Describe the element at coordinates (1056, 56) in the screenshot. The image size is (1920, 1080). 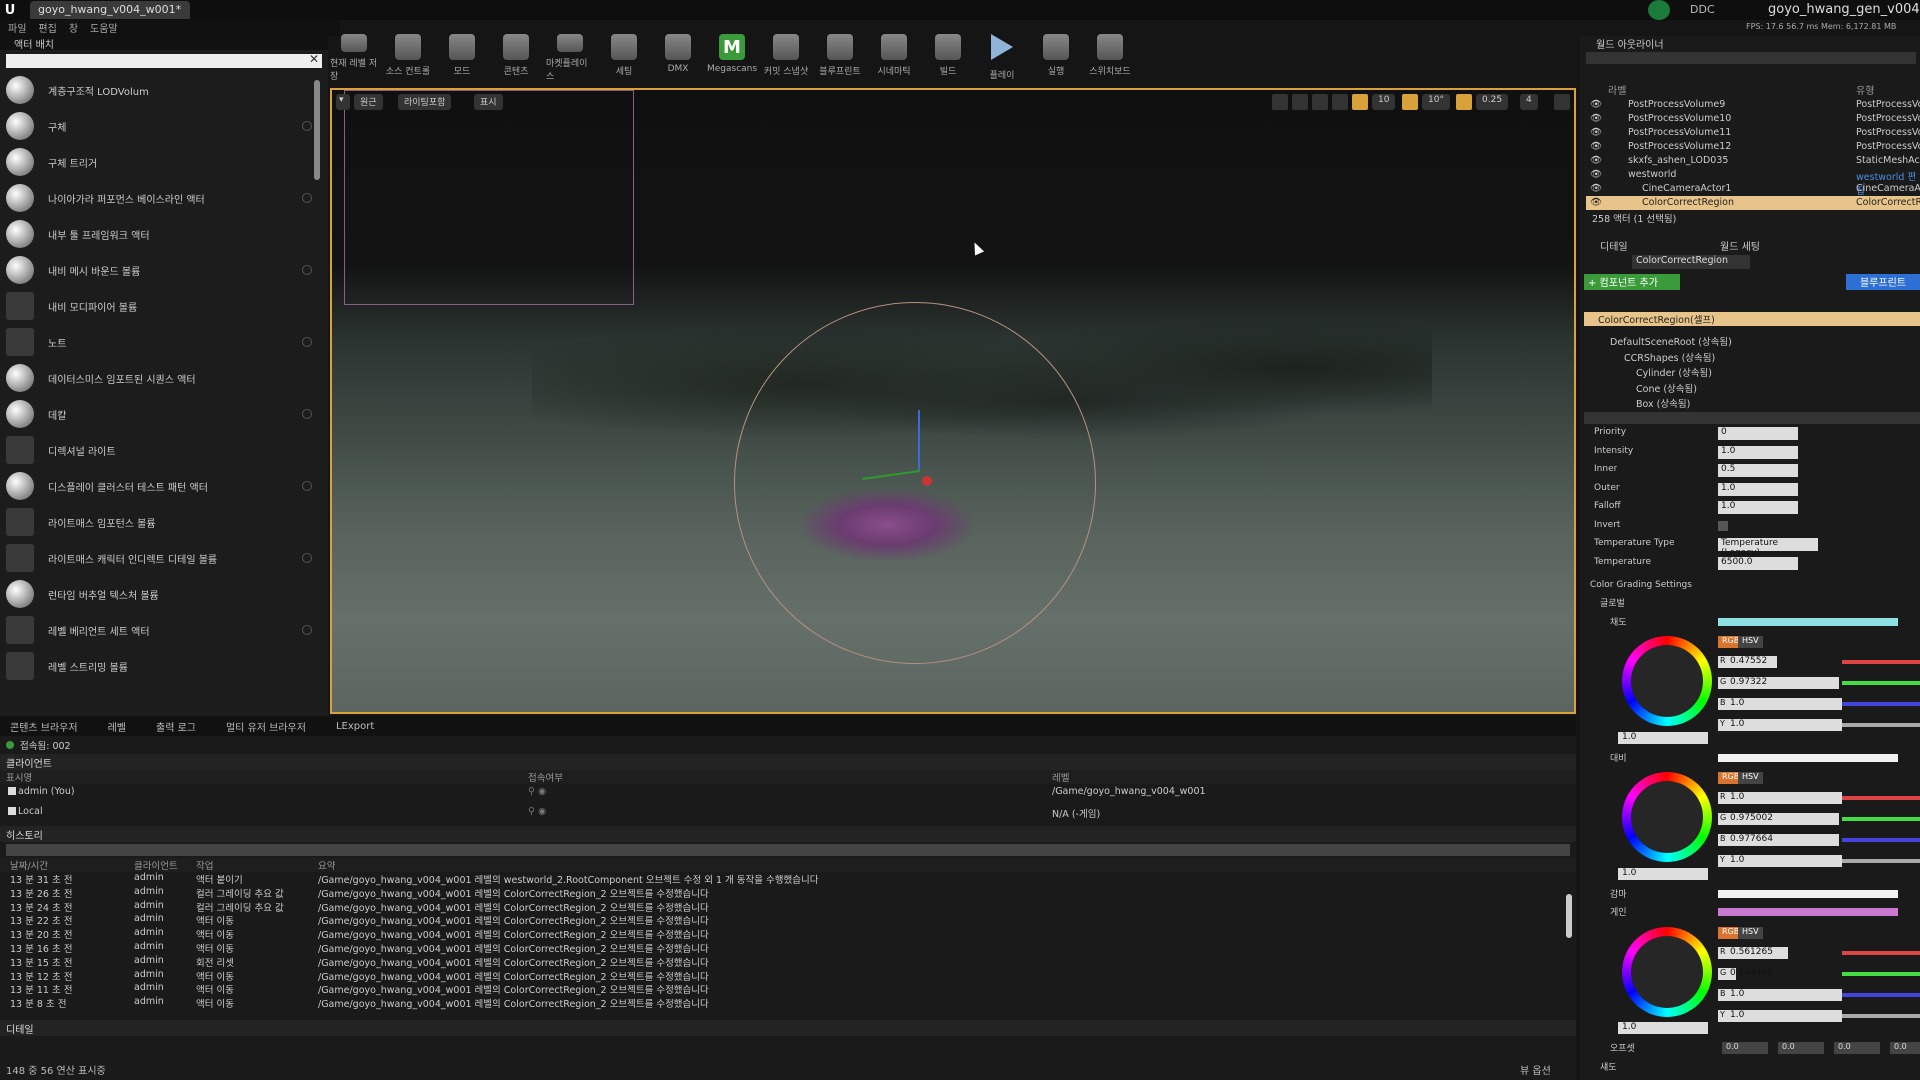
I see `launch-button: 실행` at that location.